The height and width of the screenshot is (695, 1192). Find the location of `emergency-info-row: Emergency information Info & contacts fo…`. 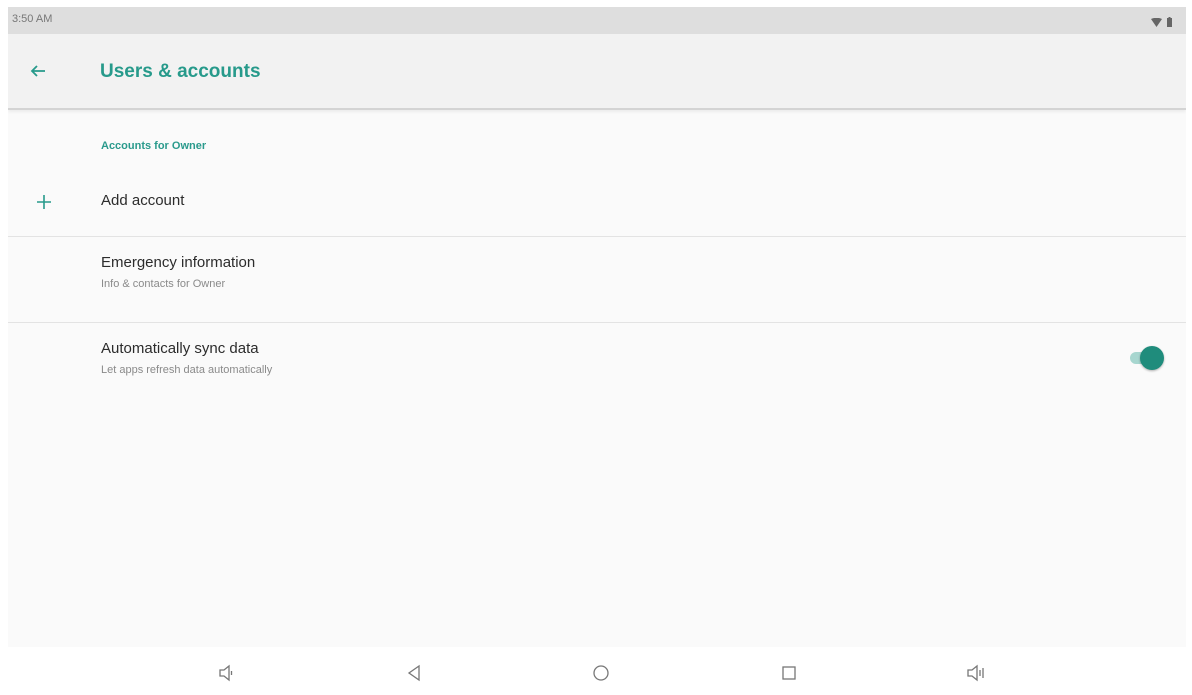

emergency-info-row: Emergency information Info & contacts fo… is located at coordinates (597, 279).